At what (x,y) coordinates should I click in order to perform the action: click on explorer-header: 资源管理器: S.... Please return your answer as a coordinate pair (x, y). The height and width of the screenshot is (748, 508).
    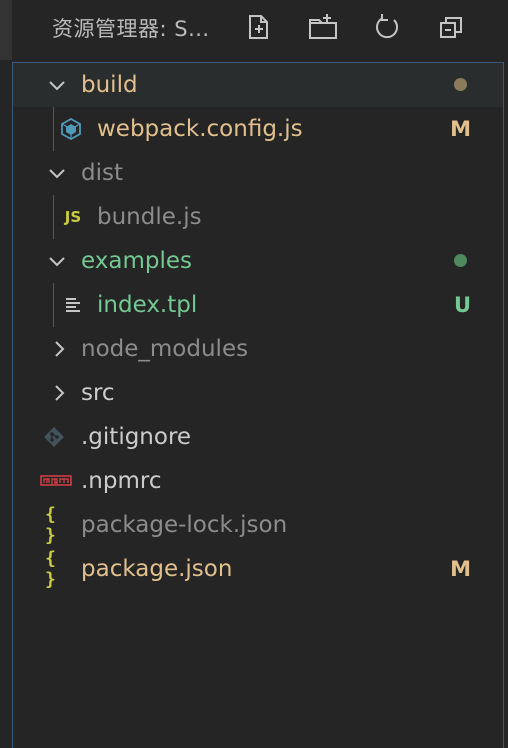
    Looking at the image, I should click on (254, 30).